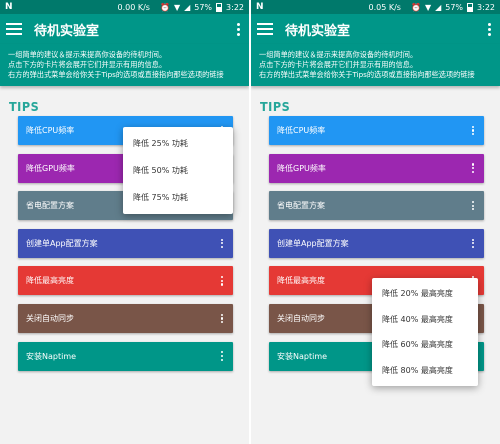 The image size is (500, 444). Describe the element at coordinates (425, 294) in the screenshot. I see `popup-menu-item: 降低 20% 最高亮度` at that location.